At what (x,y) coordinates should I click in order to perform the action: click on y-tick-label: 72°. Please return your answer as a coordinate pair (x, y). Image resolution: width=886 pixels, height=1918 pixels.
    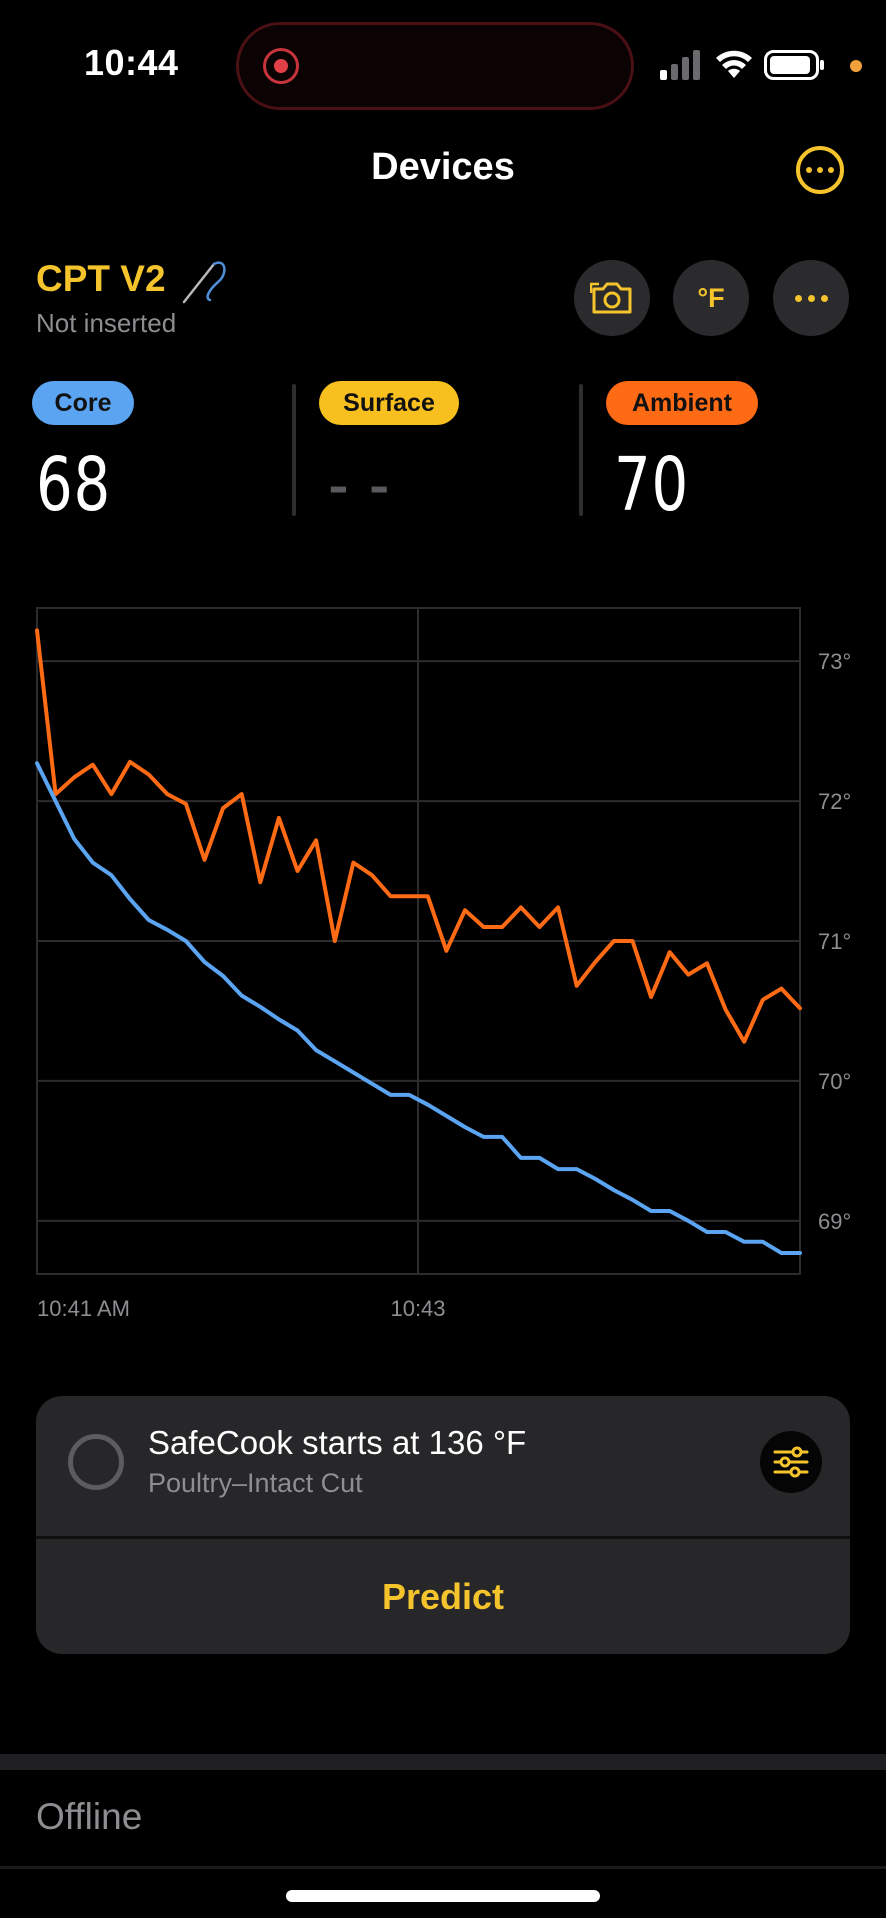
    Looking at the image, I should click on (834, 801).